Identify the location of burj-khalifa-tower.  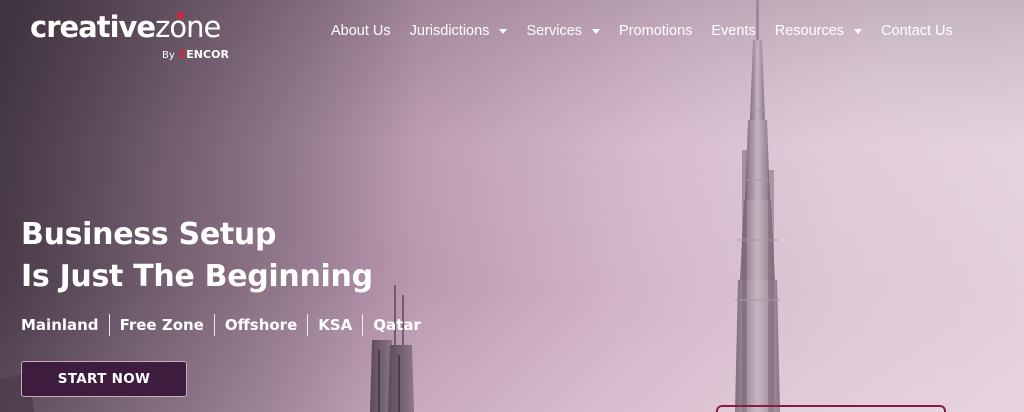
(757, 206).